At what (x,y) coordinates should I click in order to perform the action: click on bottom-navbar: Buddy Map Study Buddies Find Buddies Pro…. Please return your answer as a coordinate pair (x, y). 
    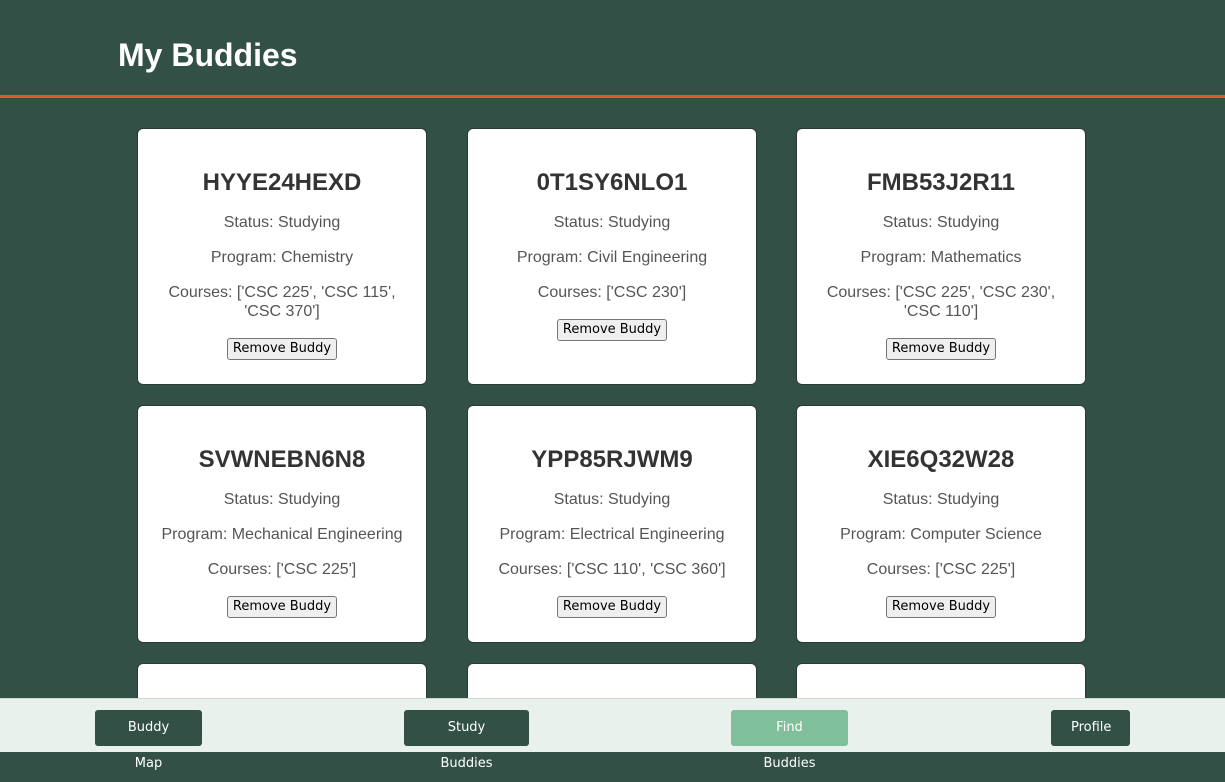
    Looking at the image, I should click on (612, 734).